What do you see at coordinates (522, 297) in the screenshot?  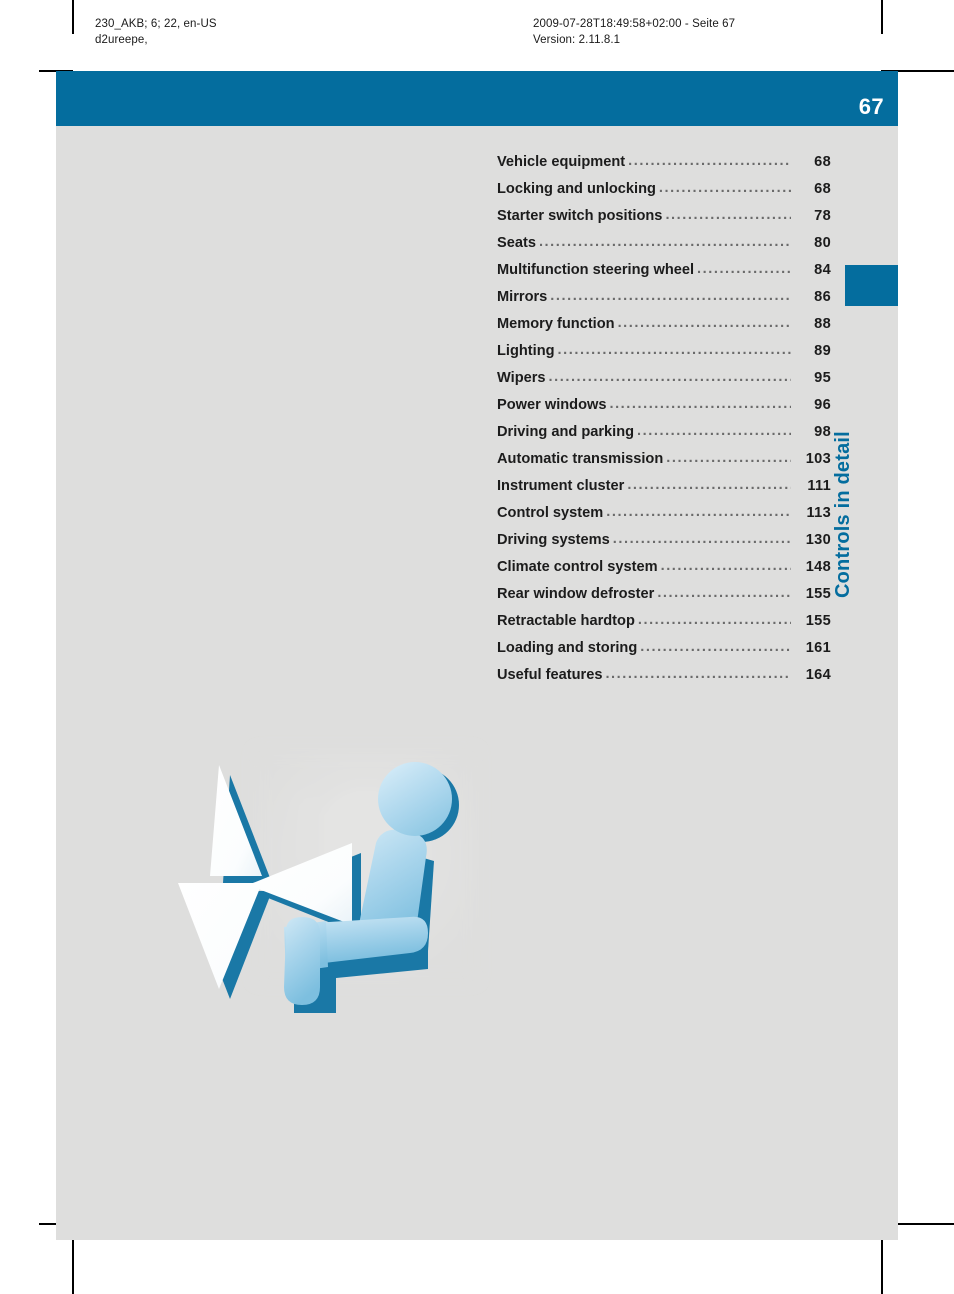 I see `toc-entry-label: Mirrors` at bounding box center [522, 297].